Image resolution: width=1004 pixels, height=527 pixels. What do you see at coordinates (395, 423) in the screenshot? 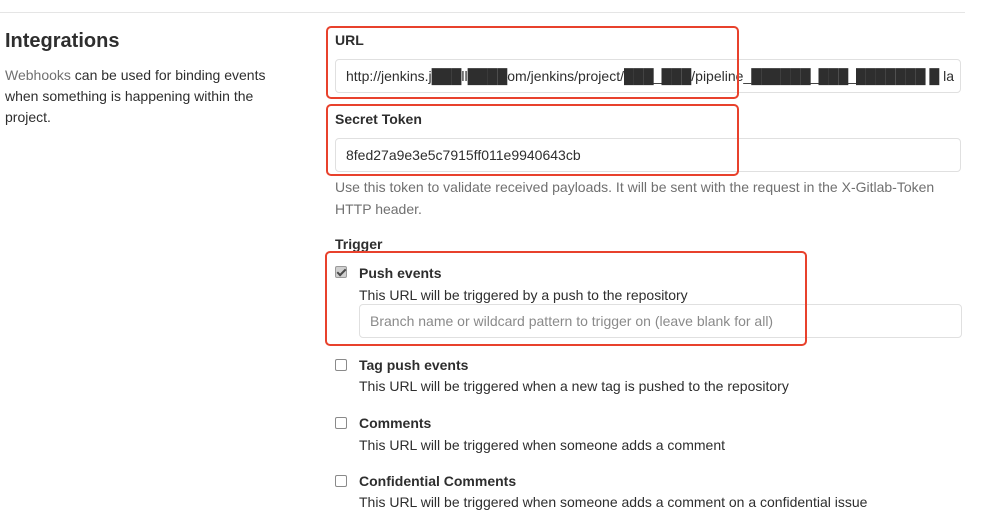
I see `comments-title: Comments` at bounding box center [395, 423].